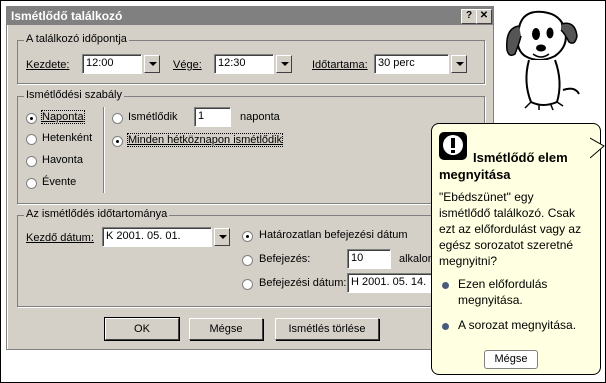 The image size is (606, 383). I want to click on close-button: ✕, so click(484, 16).